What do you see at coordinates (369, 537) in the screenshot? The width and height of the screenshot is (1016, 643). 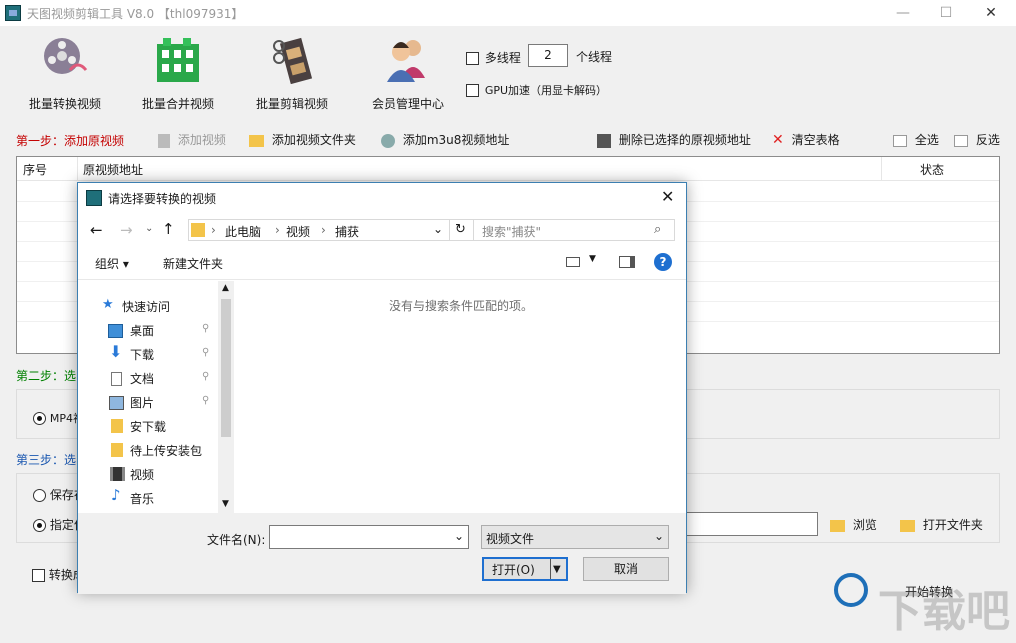 I see `filename-input: ⌄` at bounding box center [369, 537].